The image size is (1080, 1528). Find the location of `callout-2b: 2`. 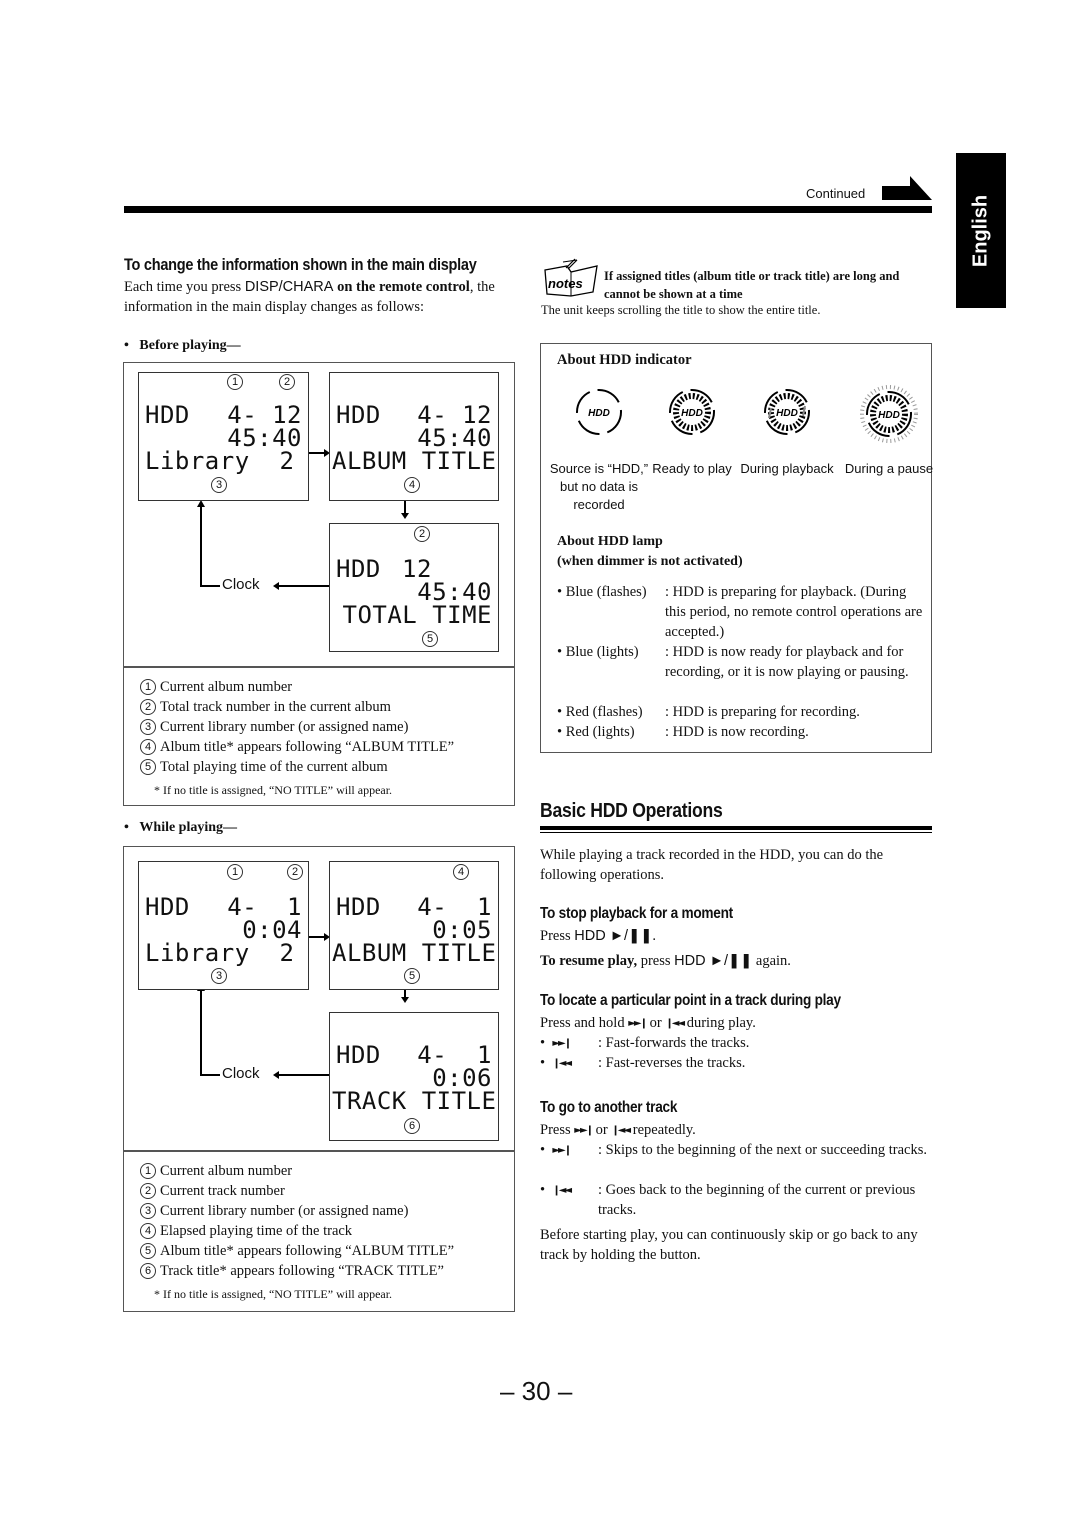

callout-2b: 2 is located at coordinates (422, 534).